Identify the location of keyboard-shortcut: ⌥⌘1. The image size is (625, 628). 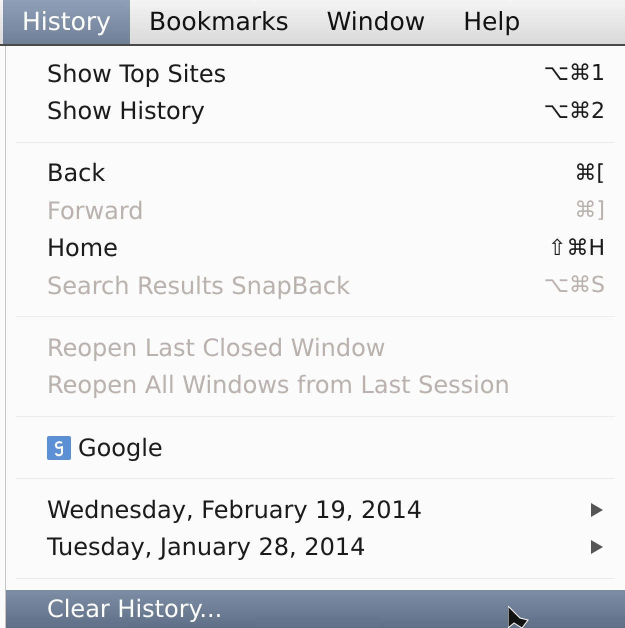
(574, 74).